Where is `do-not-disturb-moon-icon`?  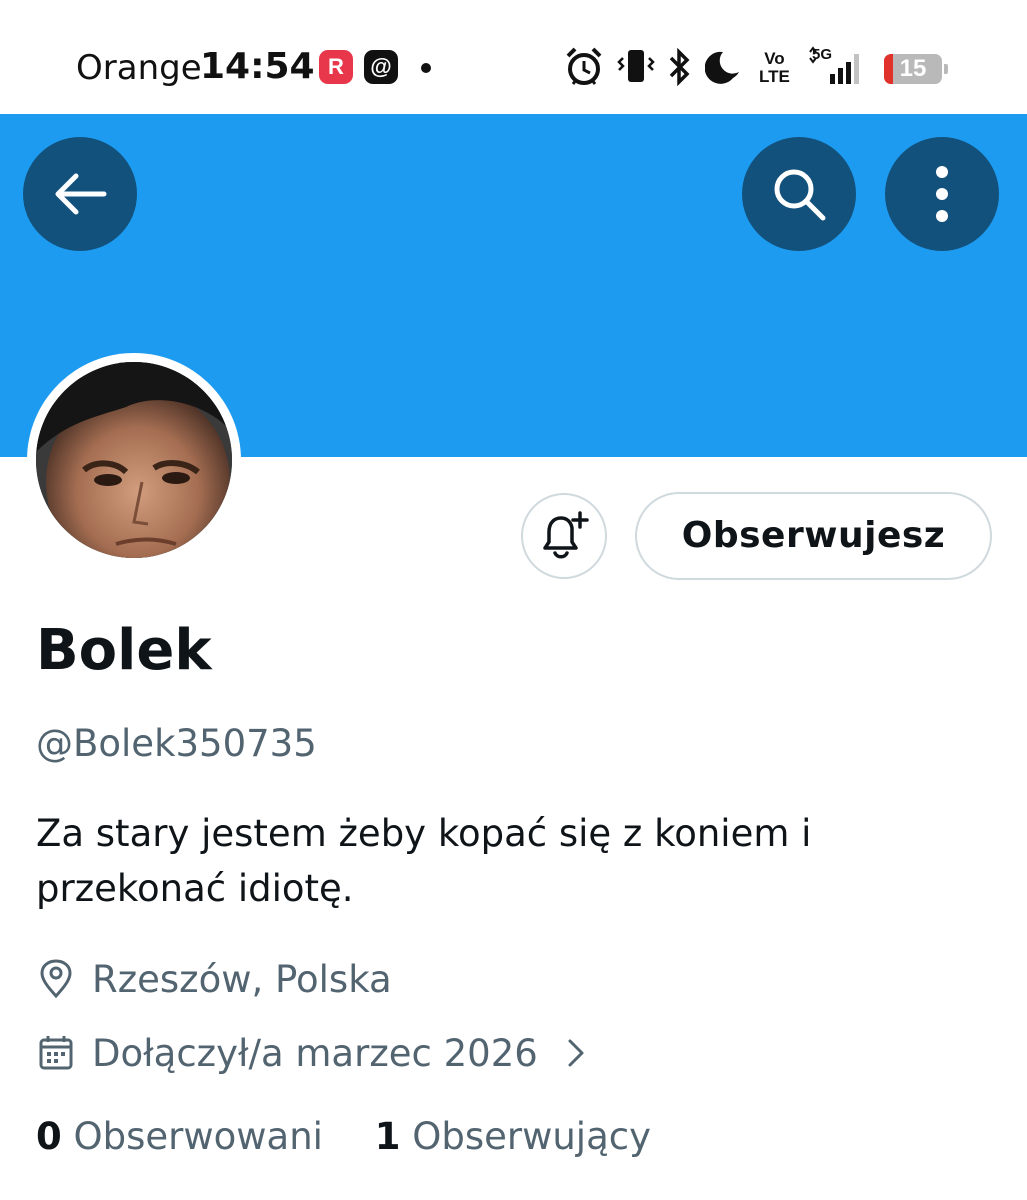
do-not-disturb-moon-icon is located at coordinates (722, 67).